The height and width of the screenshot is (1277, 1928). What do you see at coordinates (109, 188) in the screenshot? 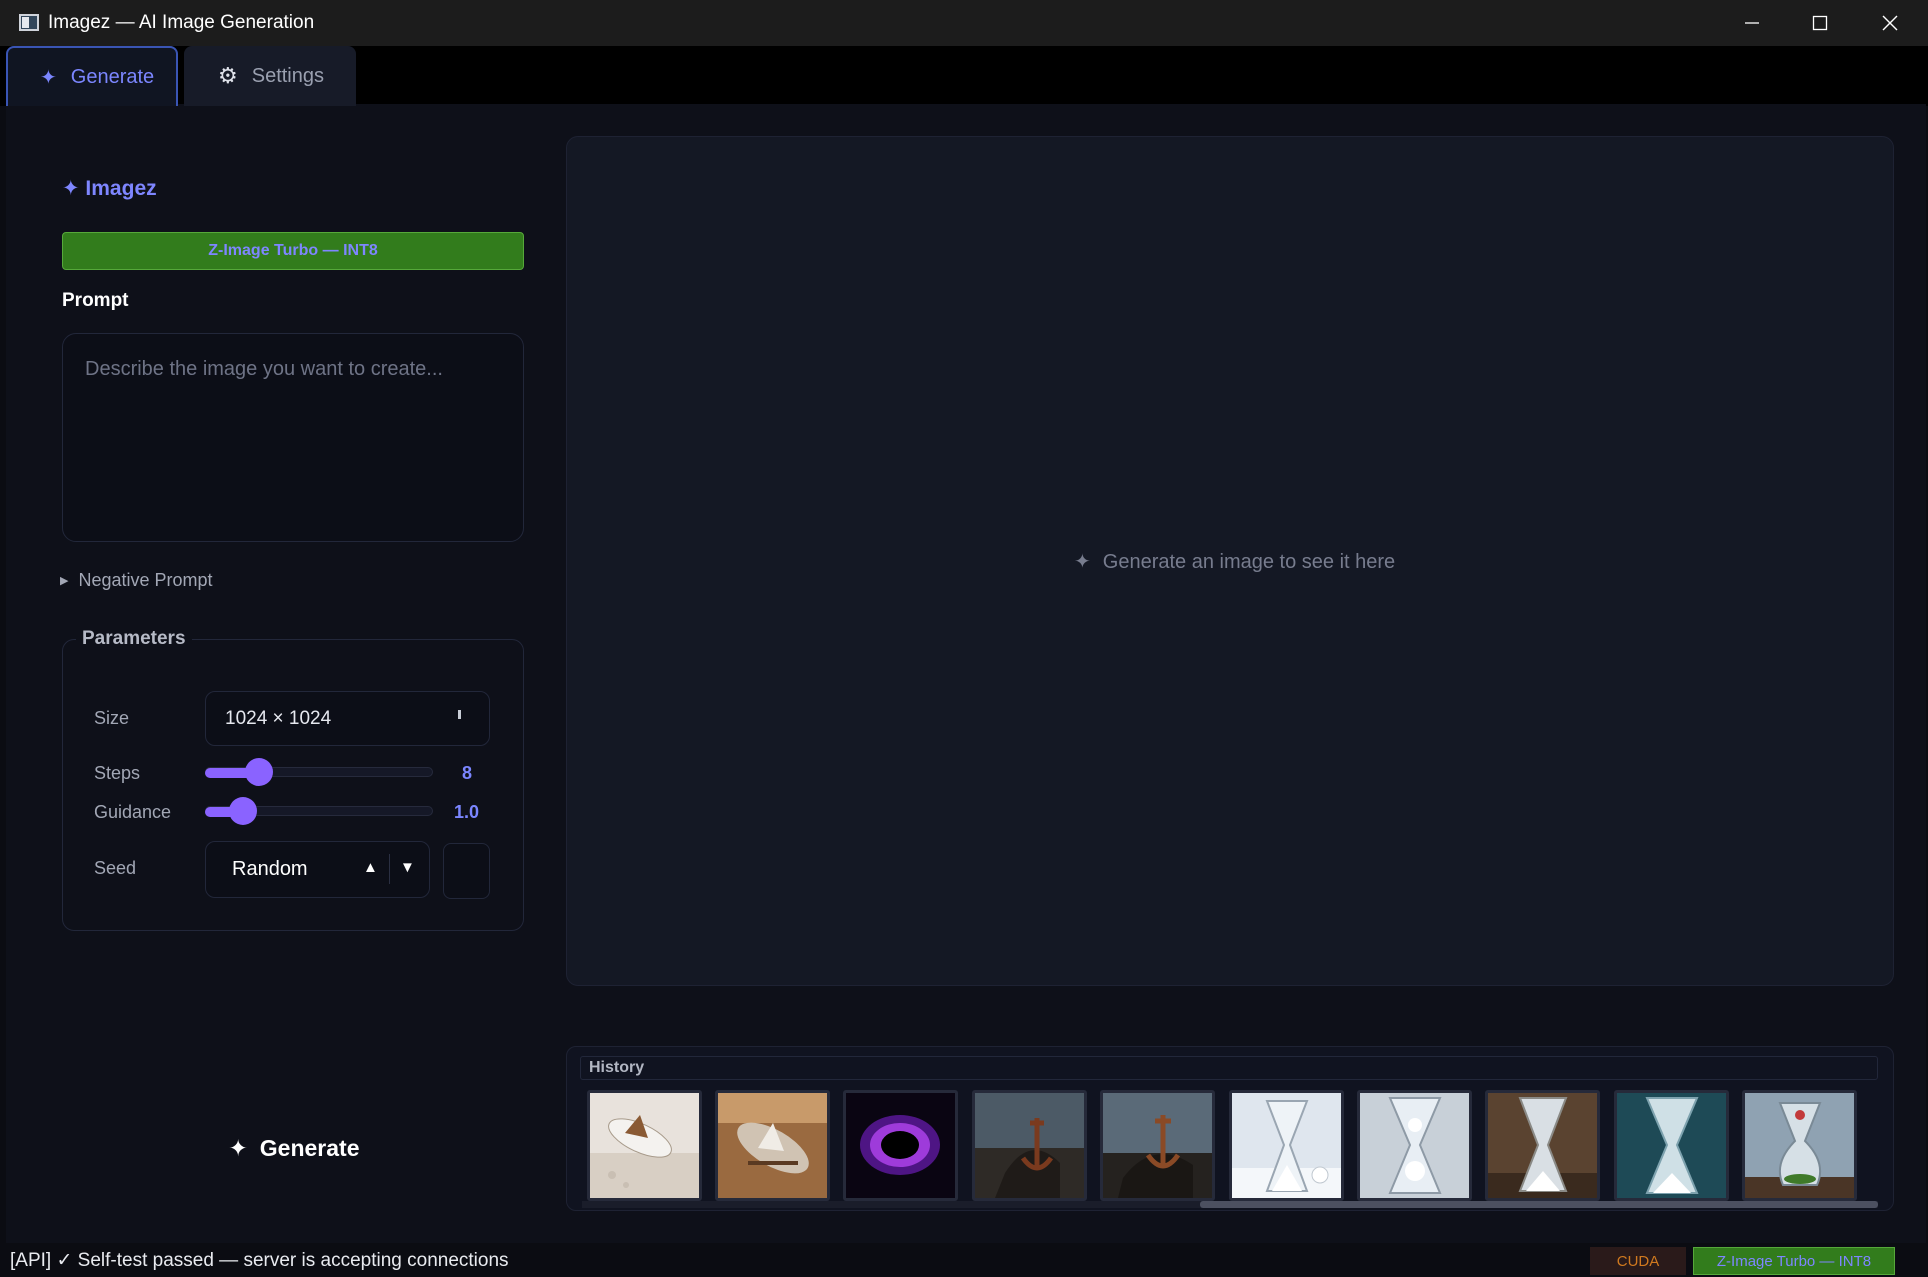
I see `app-brand: ✦ Imagez` at bounding box center [109, 188].